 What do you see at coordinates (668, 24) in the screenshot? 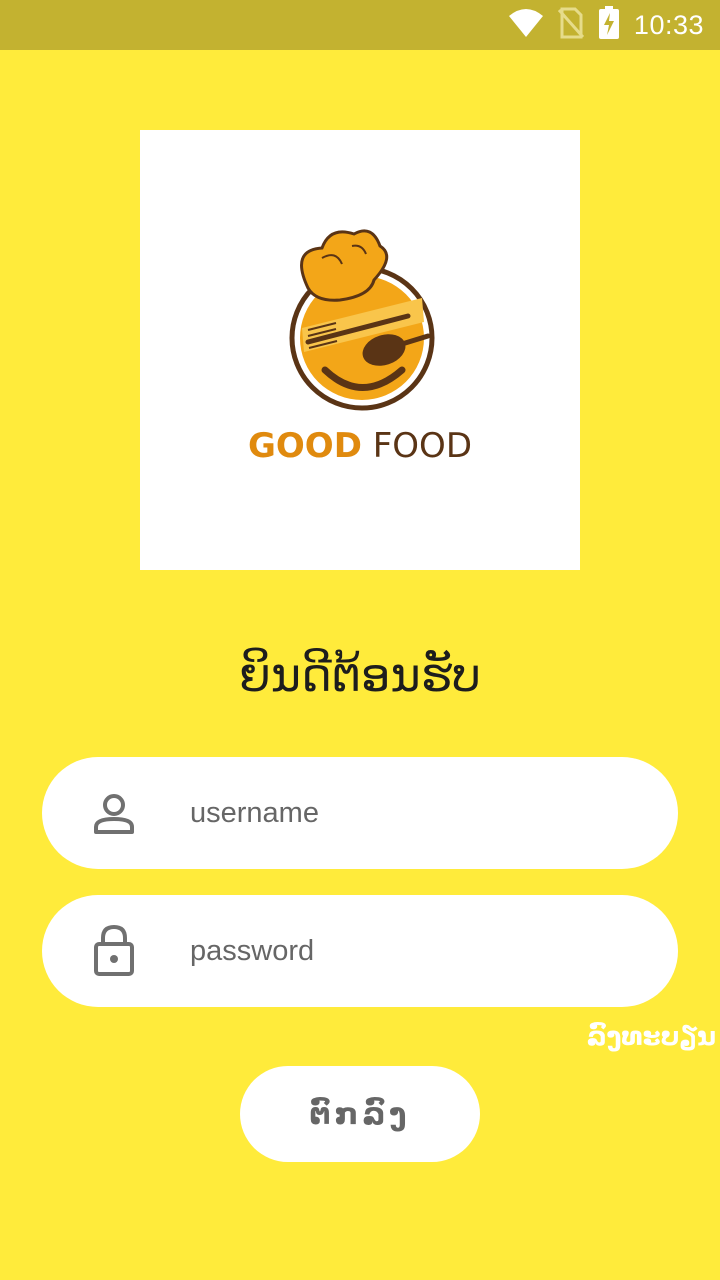
I see `status-time: 10:33` at bounding box center [668, 24].